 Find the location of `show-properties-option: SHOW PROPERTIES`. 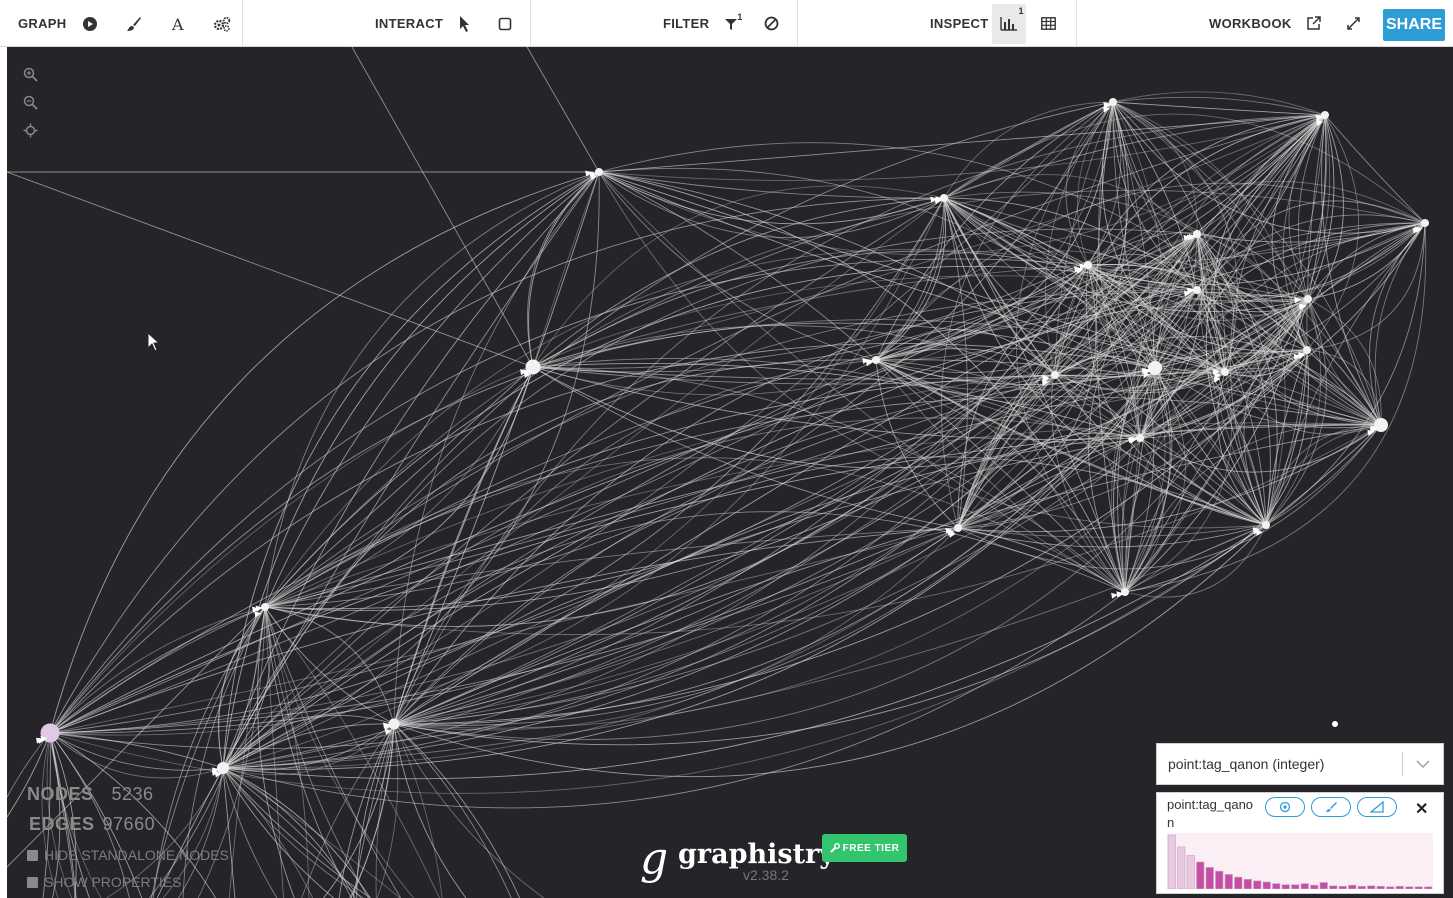

show-properties-option: SHOW PROPERTIES is located at coordinates (104, 882).